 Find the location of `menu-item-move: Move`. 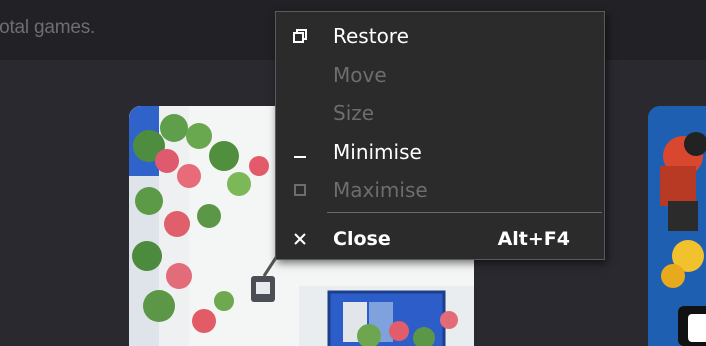

menu-item-move: Move is located at coordinates (440, 75).